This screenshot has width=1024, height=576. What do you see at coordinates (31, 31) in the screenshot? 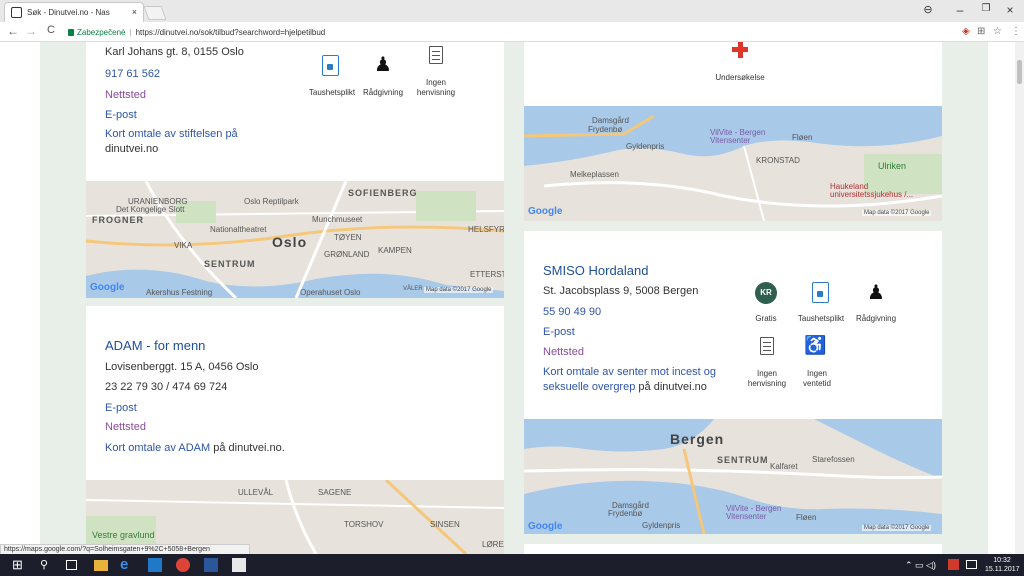
I see `forward-button: →` at bounding box center [31, 31].